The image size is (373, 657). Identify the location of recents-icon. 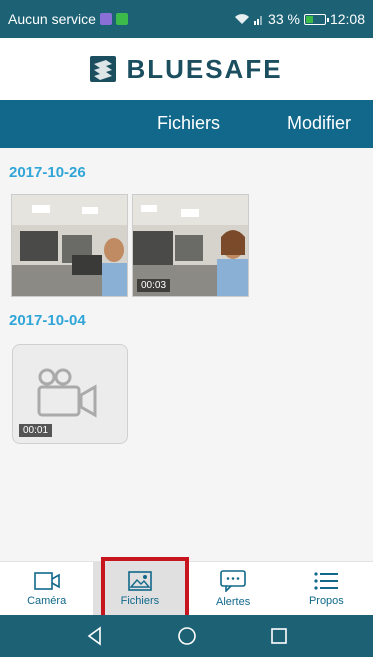
(279, 636).